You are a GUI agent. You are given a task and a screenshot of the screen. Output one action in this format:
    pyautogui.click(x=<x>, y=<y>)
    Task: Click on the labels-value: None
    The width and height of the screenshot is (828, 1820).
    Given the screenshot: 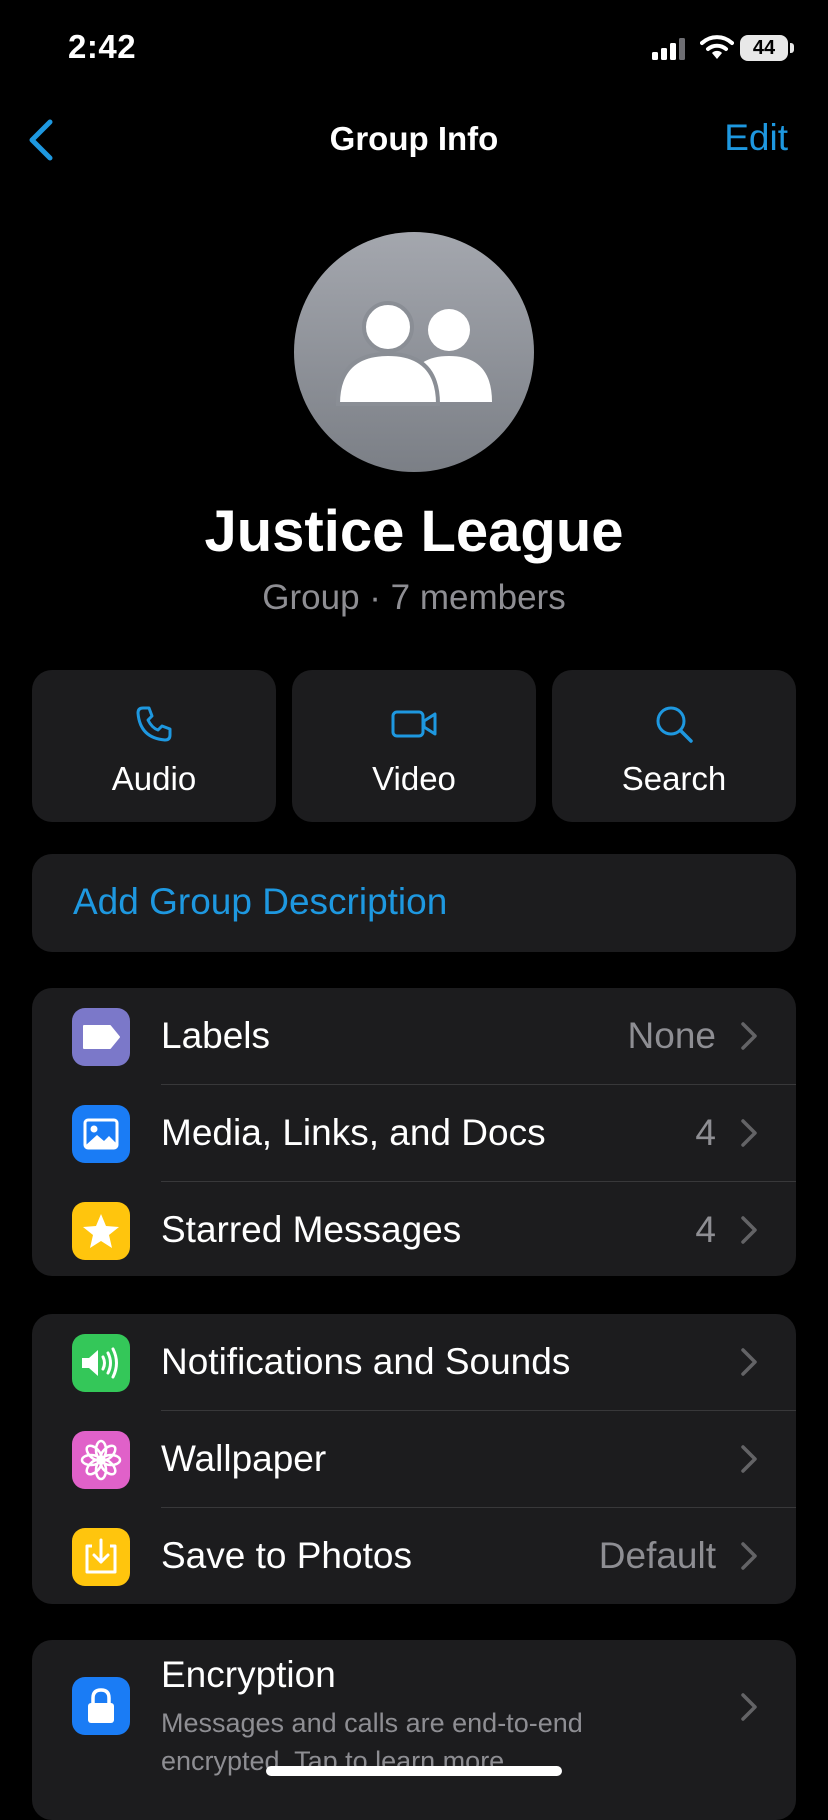 What is the action you would take?
    pyautogui.click(x=671, y=1035)
    